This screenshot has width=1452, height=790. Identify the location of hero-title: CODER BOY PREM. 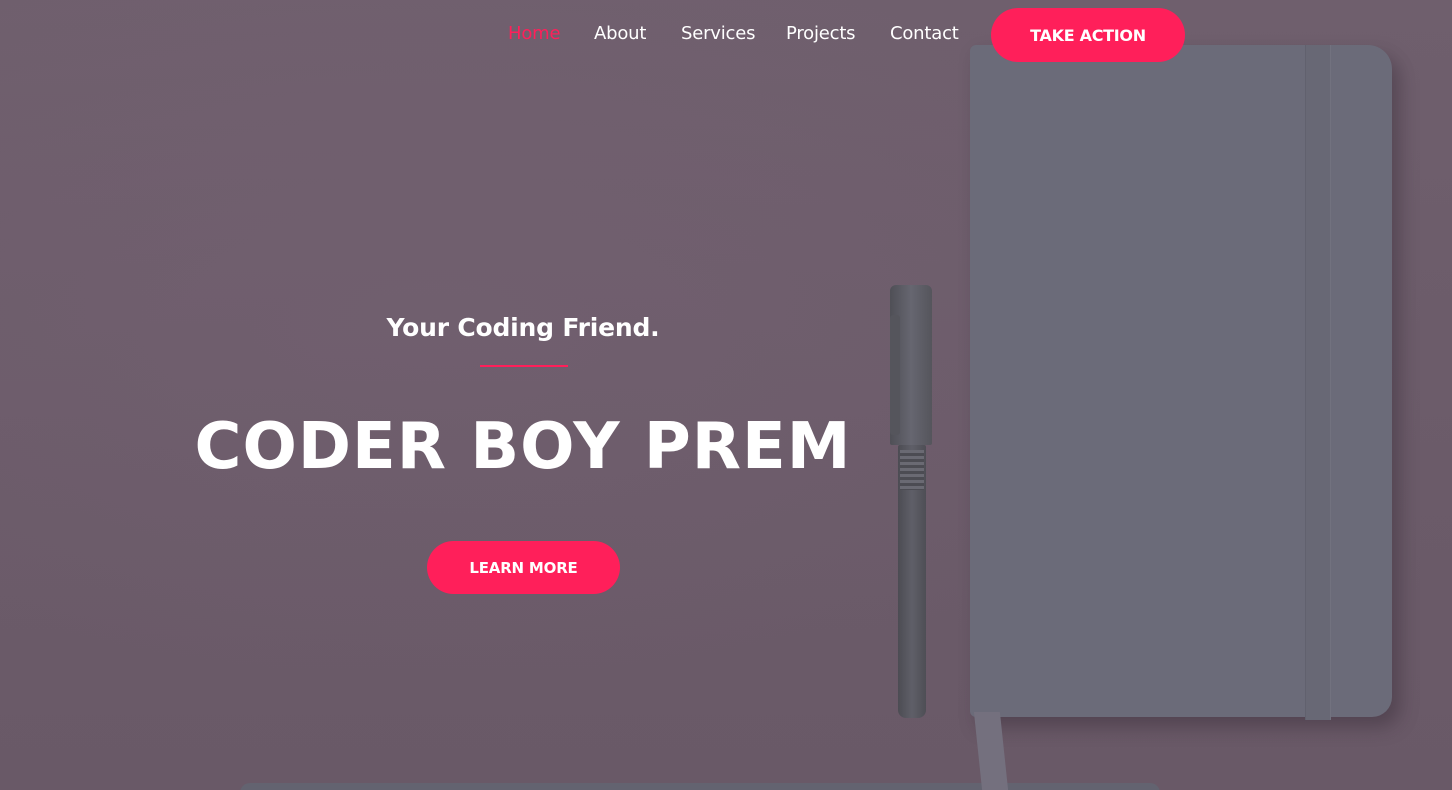
(523, 447).